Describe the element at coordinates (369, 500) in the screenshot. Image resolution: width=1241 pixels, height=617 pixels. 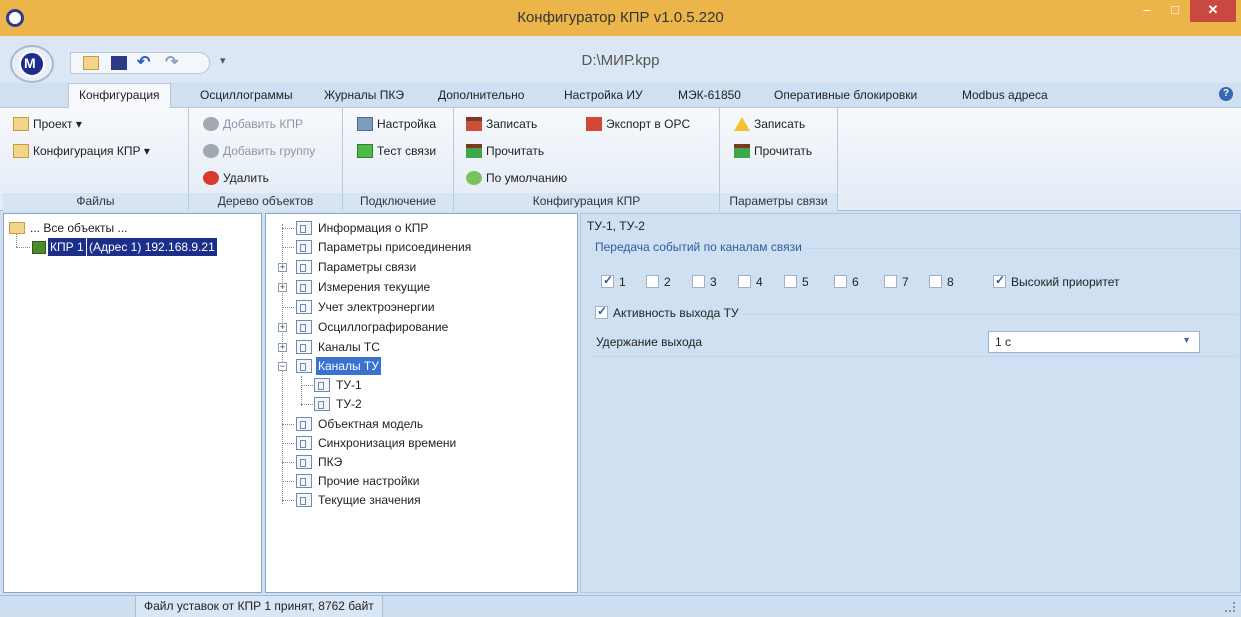
I see `tree-item-label: Текущие значения` at that location.